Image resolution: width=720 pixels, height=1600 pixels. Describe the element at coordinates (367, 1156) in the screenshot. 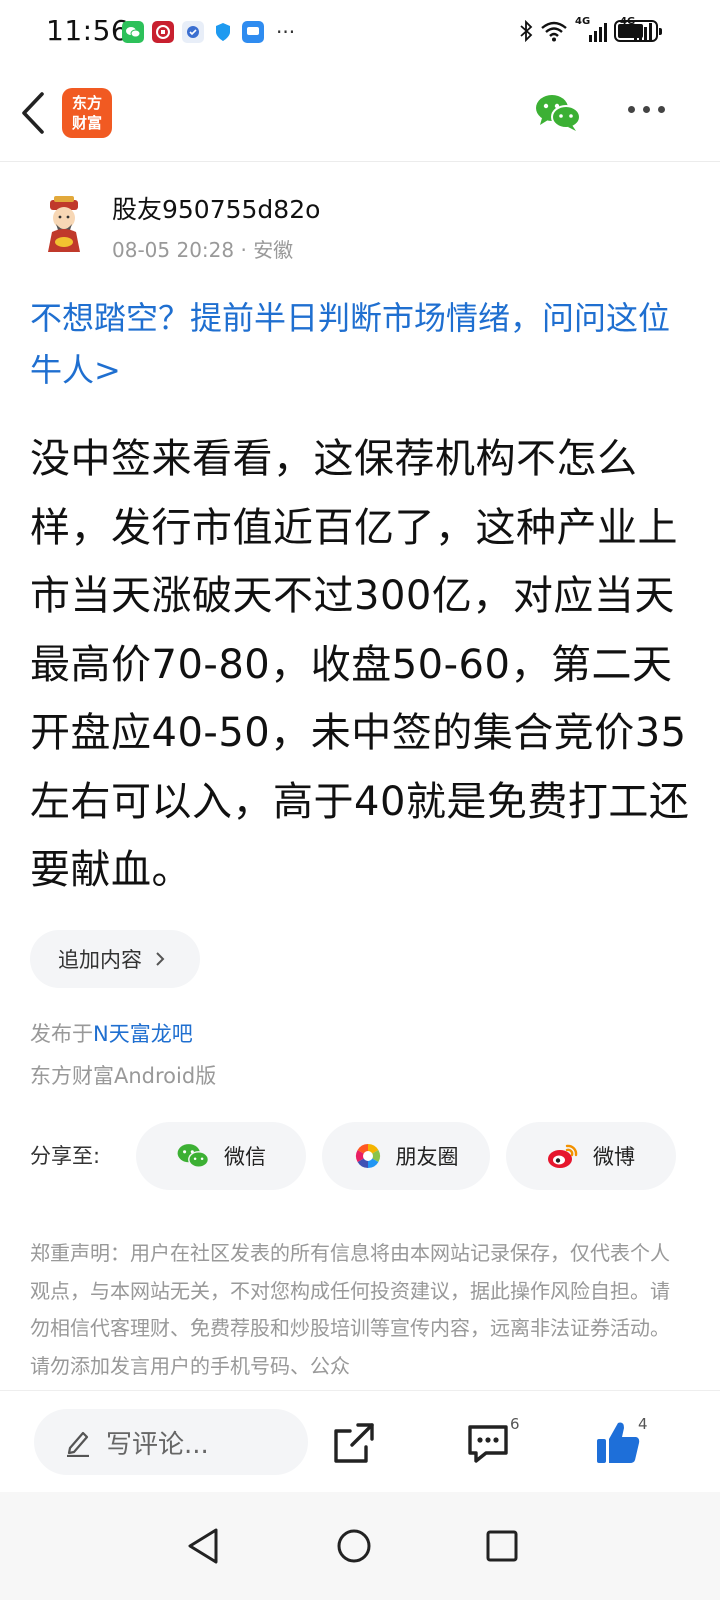

I see `moments-icon` at that location.